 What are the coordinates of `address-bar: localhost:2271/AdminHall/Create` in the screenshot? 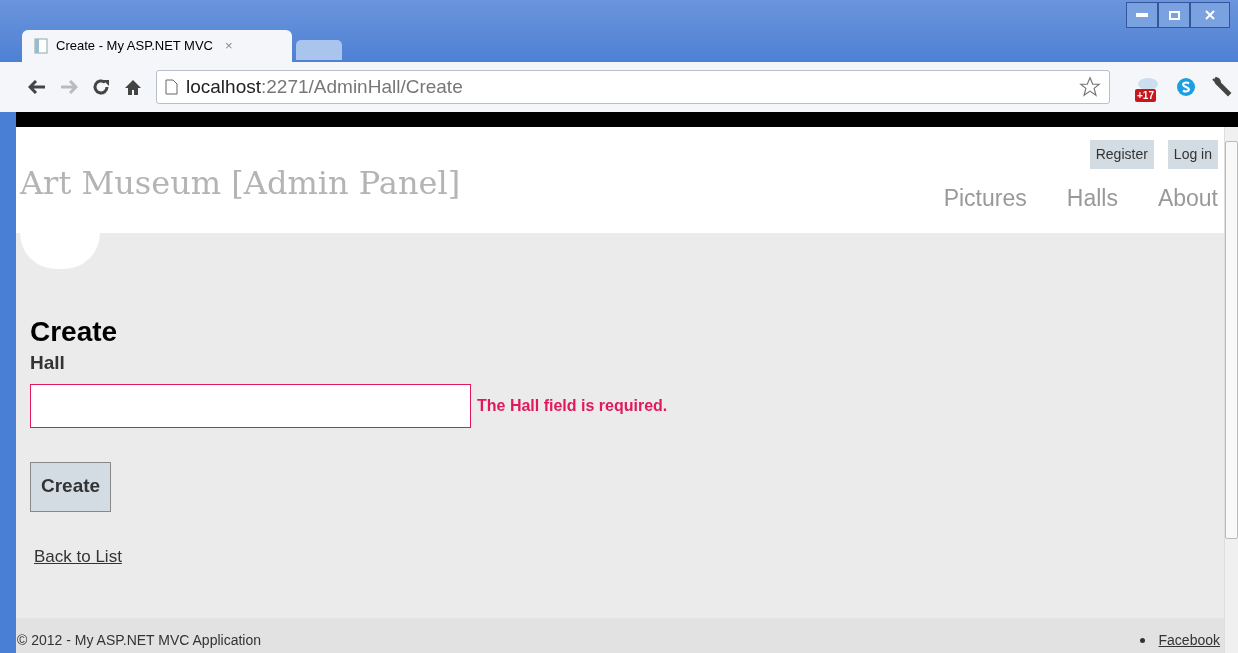 It's located at (633, 87).